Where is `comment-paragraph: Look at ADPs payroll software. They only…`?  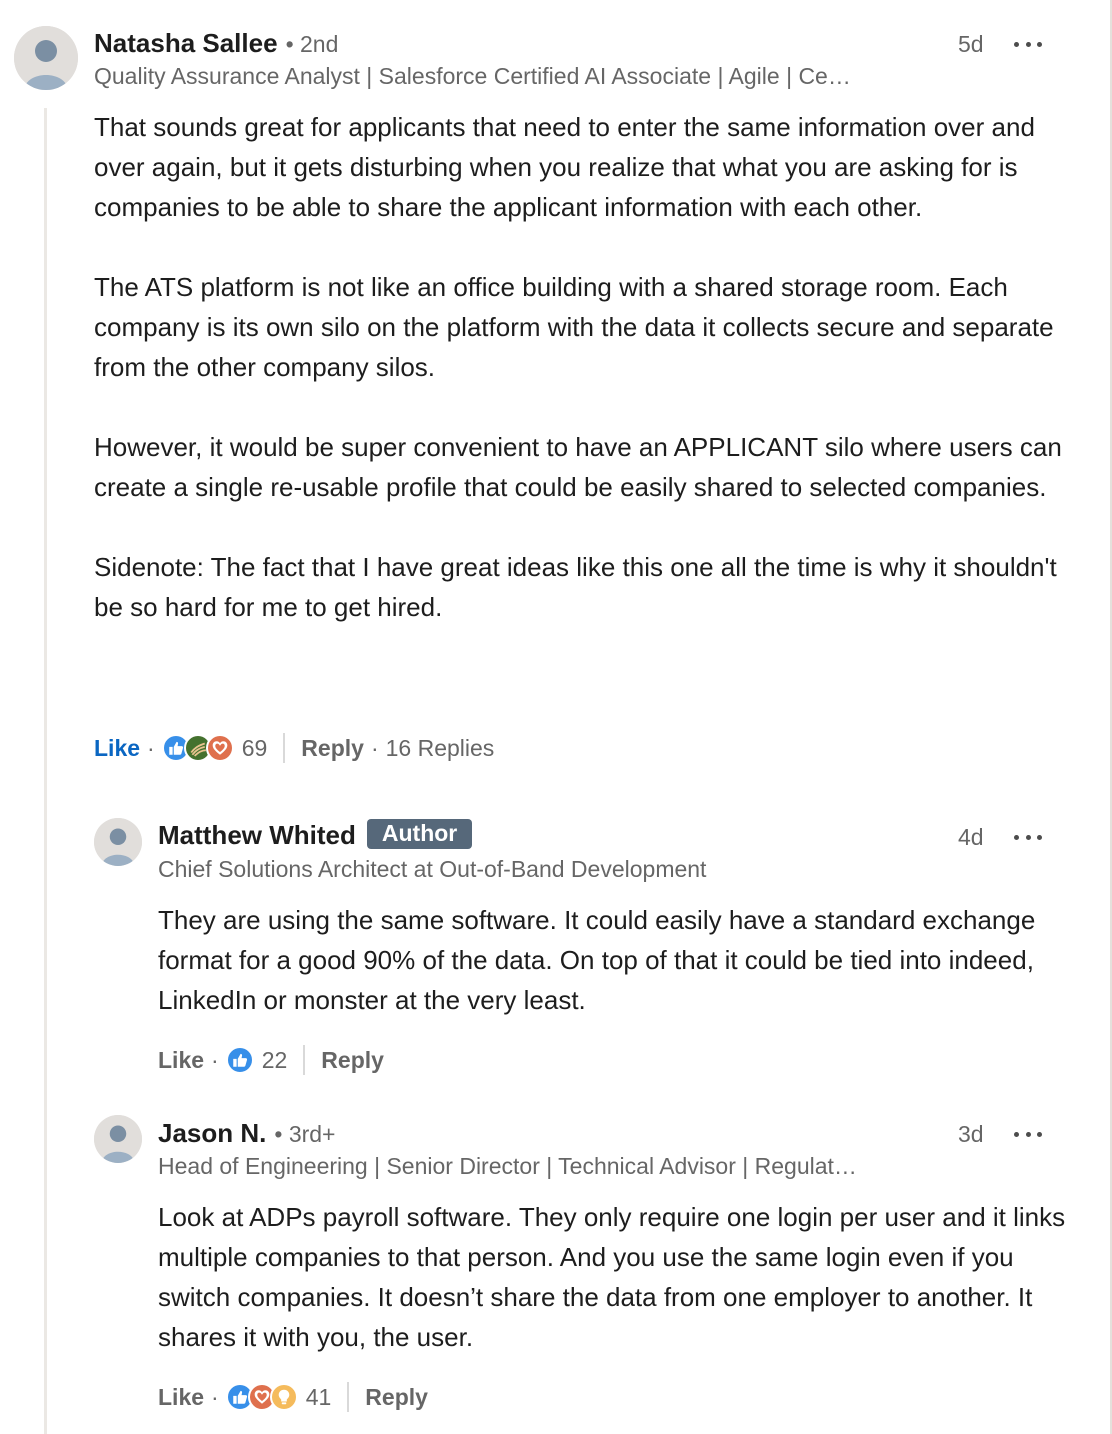
comment-paragraph: Look at ADPs payroll software. They only… is located at coordinates (612, 1277).